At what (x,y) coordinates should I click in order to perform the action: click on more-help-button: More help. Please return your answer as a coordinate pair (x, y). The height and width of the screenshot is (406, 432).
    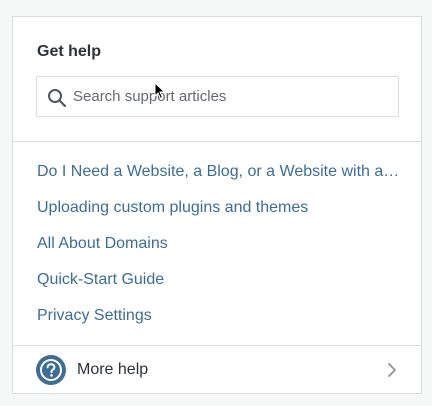
    Looking at the image, I should click on (217, 369).